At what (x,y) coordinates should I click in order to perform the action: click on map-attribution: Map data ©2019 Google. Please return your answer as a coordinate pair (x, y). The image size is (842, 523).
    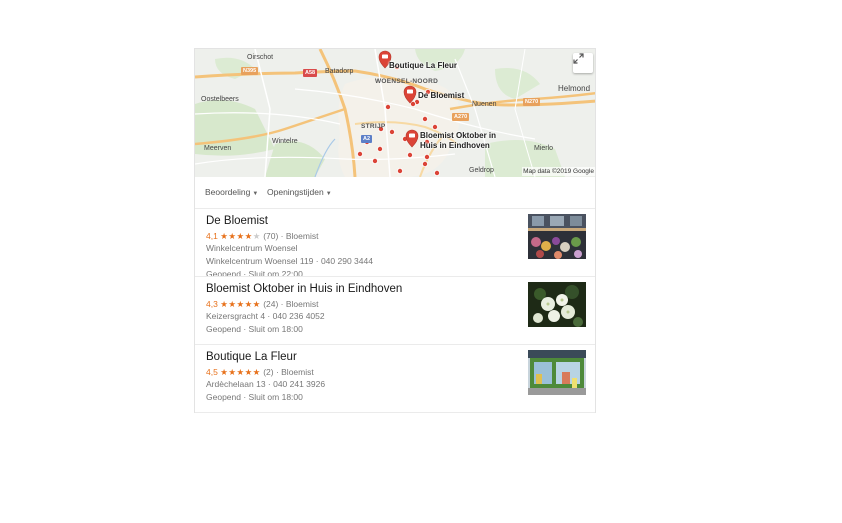
    Looking at the image, I should click on (558, 171).